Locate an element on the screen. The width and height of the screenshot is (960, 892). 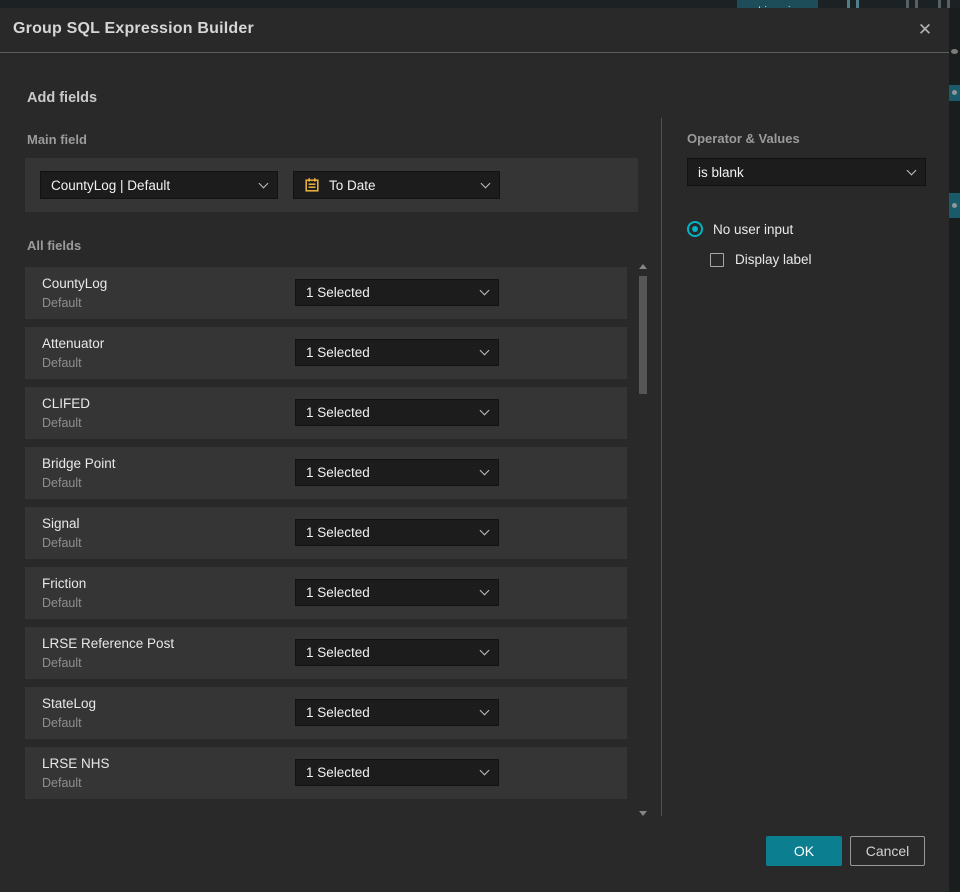
backdrop-glyph is located at coordinates (954, 205).